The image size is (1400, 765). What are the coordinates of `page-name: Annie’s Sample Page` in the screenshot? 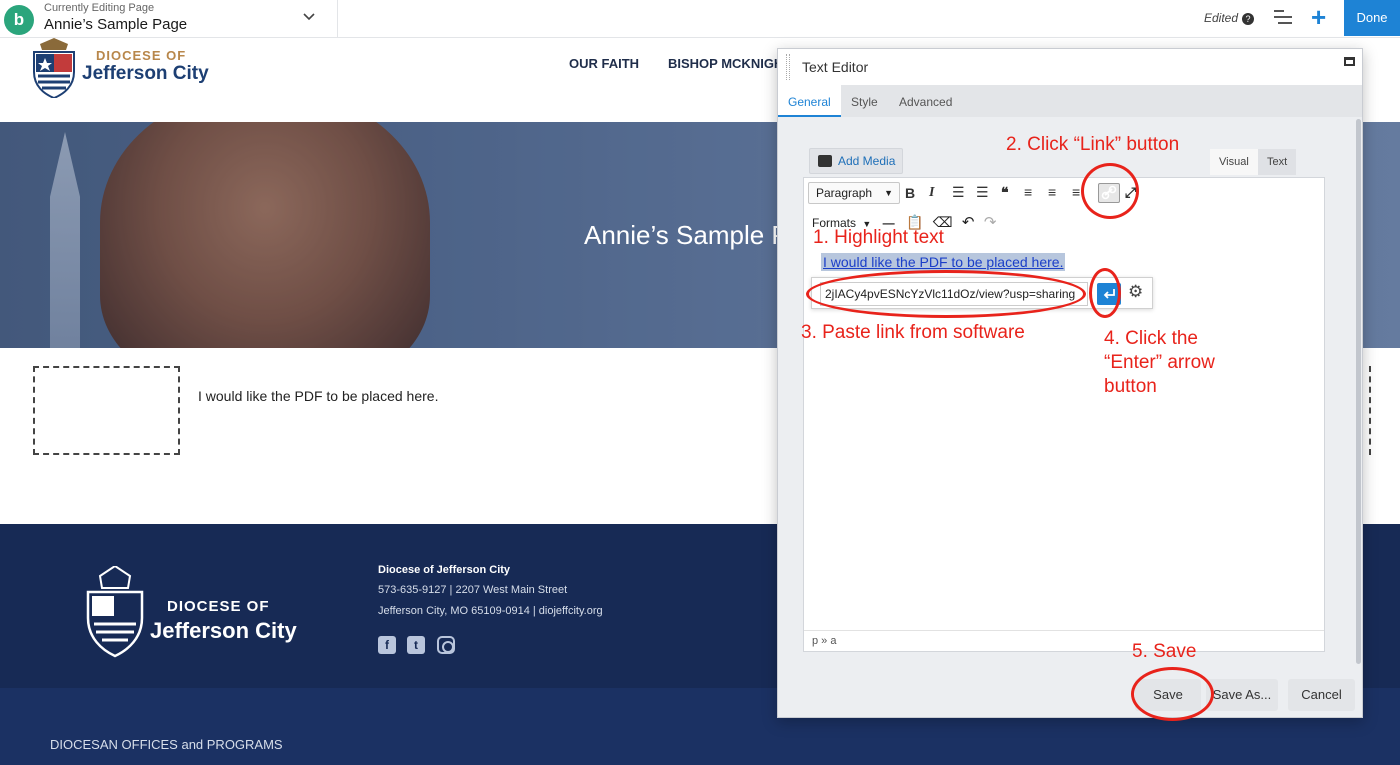 It's located at (116, 24).